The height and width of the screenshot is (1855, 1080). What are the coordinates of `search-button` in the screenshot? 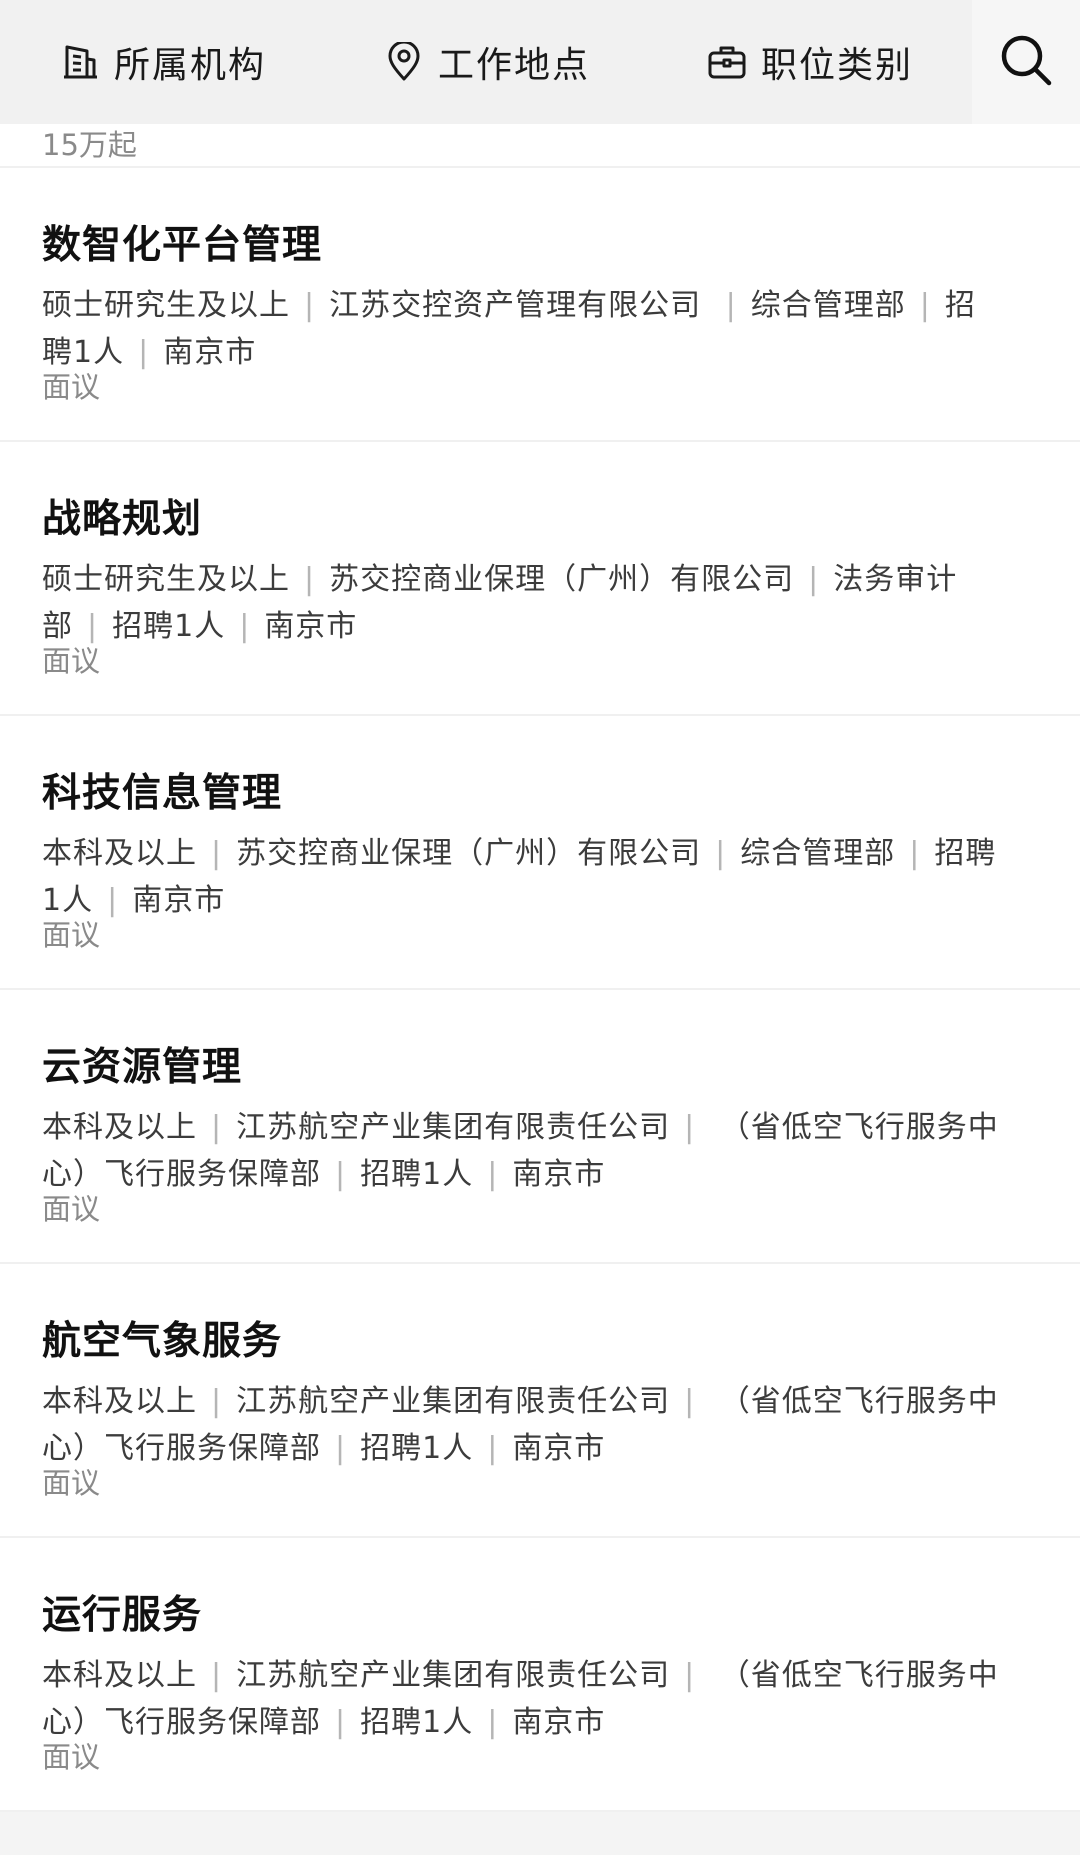 It's located at (1026, 62).